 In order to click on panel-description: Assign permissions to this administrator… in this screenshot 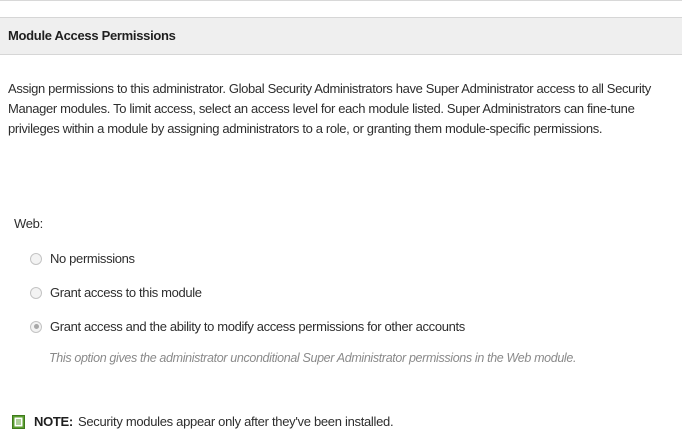, I will do `click(329, 108)`.